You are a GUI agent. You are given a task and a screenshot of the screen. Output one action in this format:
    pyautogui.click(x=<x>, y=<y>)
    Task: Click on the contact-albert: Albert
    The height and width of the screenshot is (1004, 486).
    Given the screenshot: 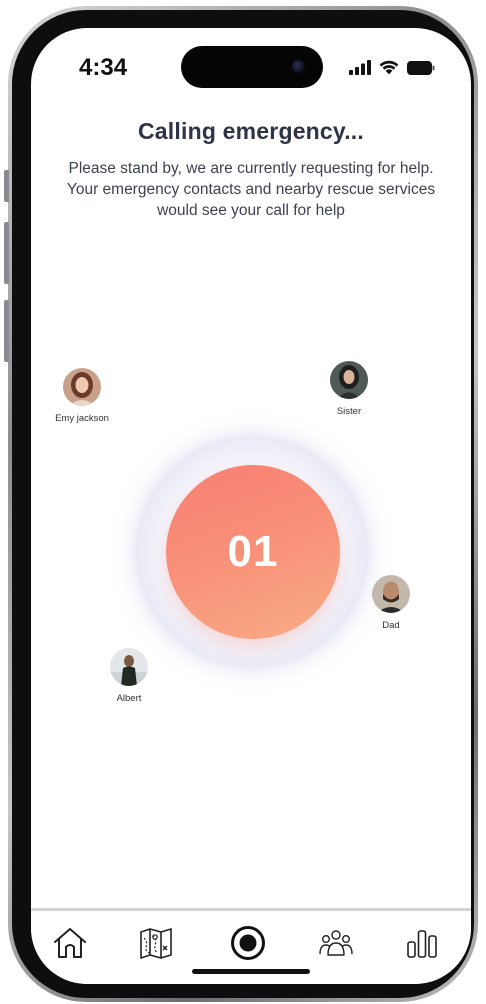 What is the action you would take?
    pyautogui.click(x=129, y=676)
    